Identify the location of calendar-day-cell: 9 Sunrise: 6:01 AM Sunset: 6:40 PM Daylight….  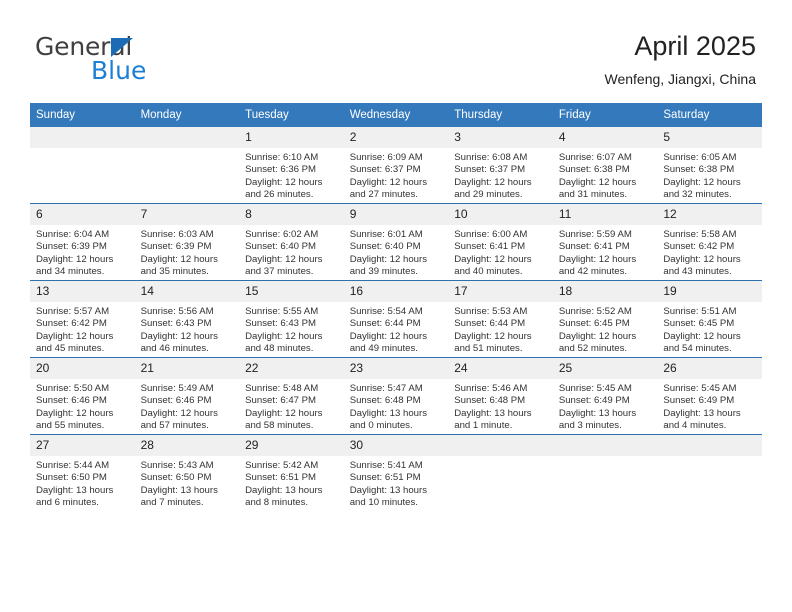
(396, 242).